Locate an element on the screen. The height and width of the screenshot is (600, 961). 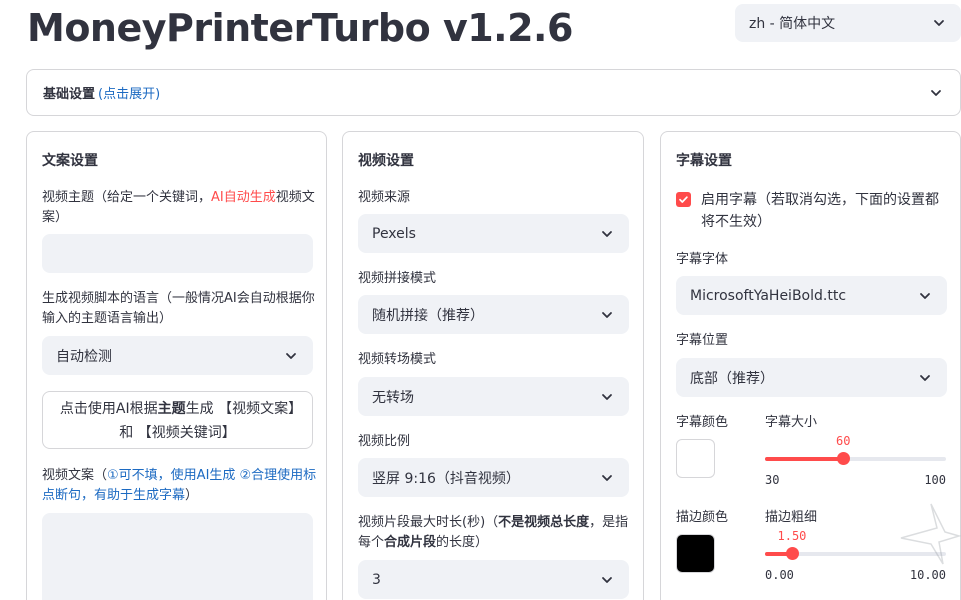
concat-mode-label: 视频拼接模式 is located at coordinates (397, 278).